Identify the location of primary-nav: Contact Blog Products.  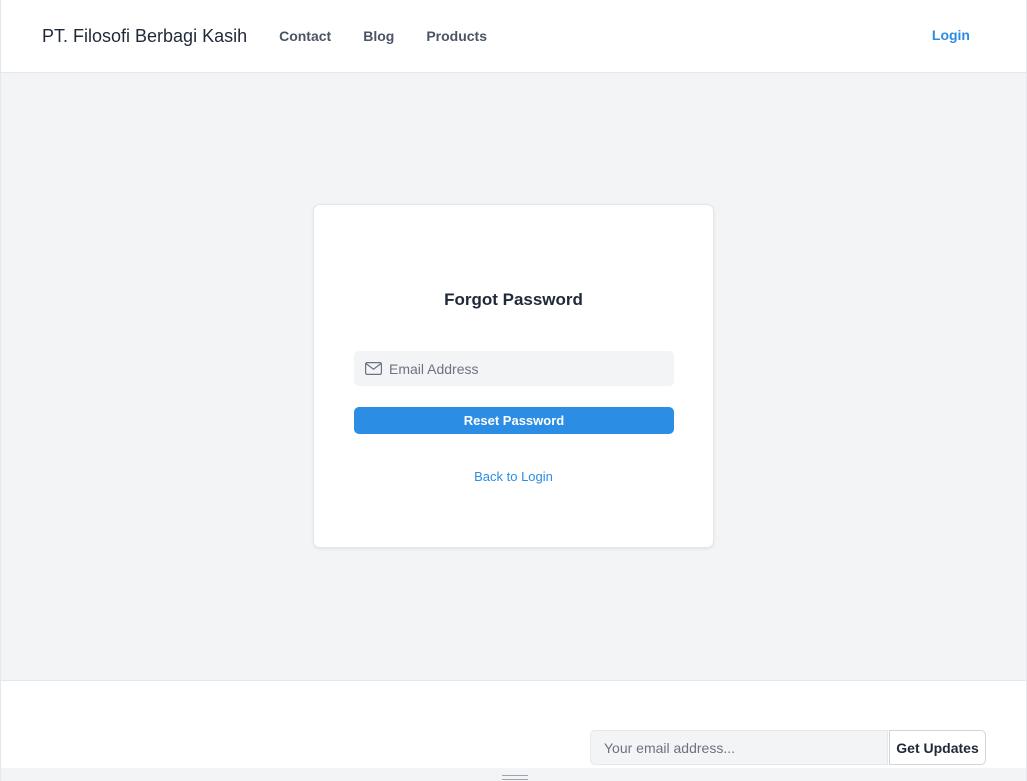
(399, 36).